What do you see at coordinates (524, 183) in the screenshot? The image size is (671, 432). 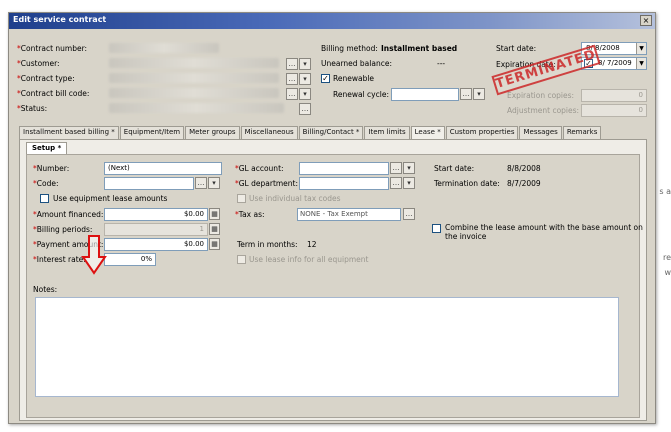 I see `termination-date-value: 8/7/2009` at bounding box center [524, 183].